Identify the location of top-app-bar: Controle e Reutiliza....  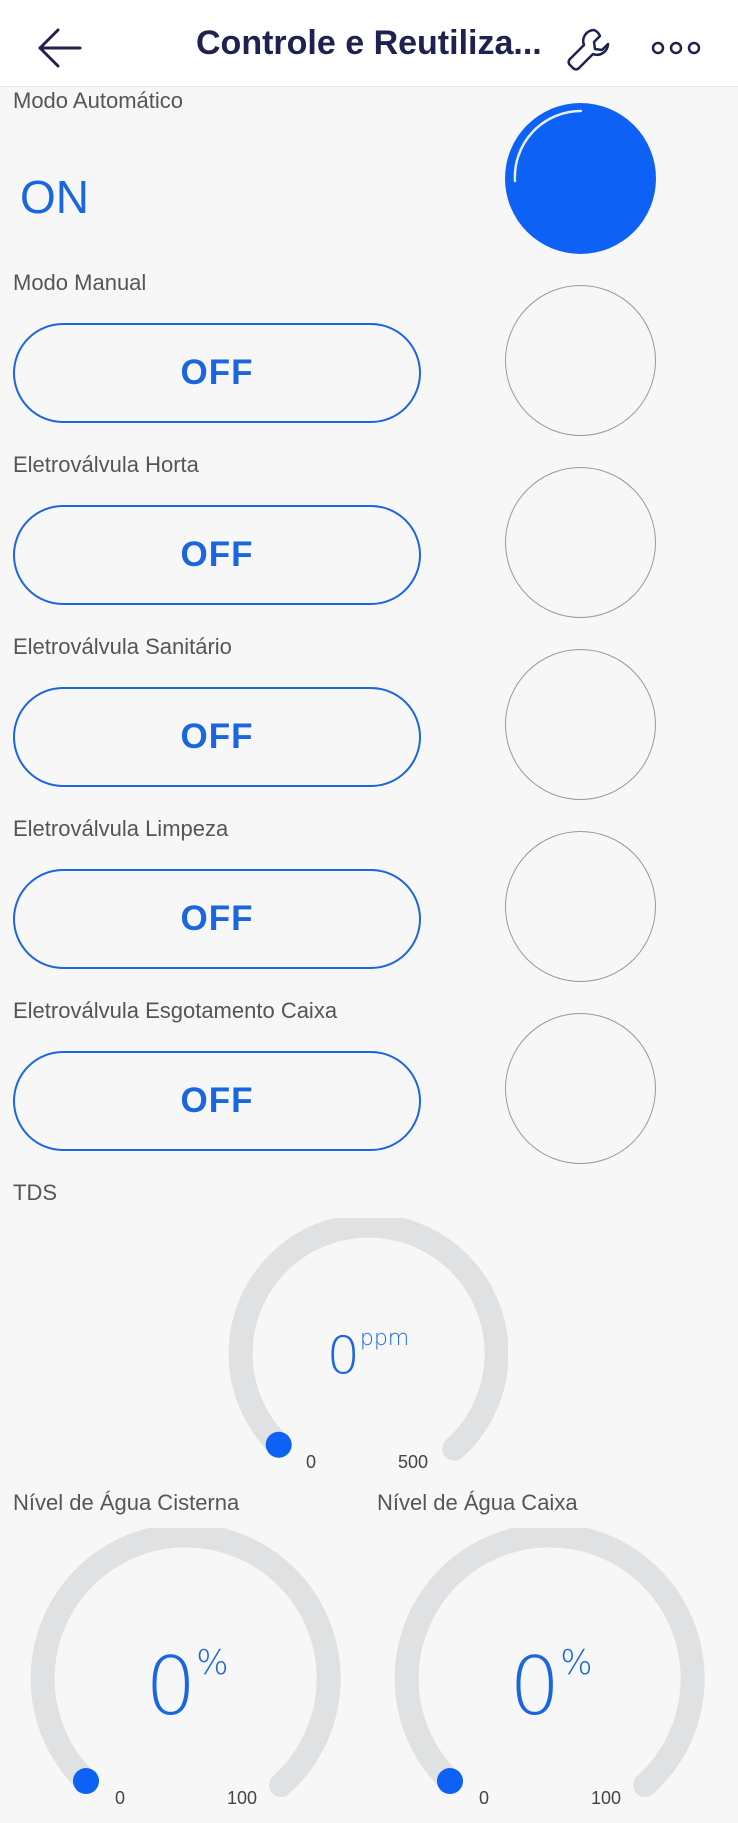
(369, 43).